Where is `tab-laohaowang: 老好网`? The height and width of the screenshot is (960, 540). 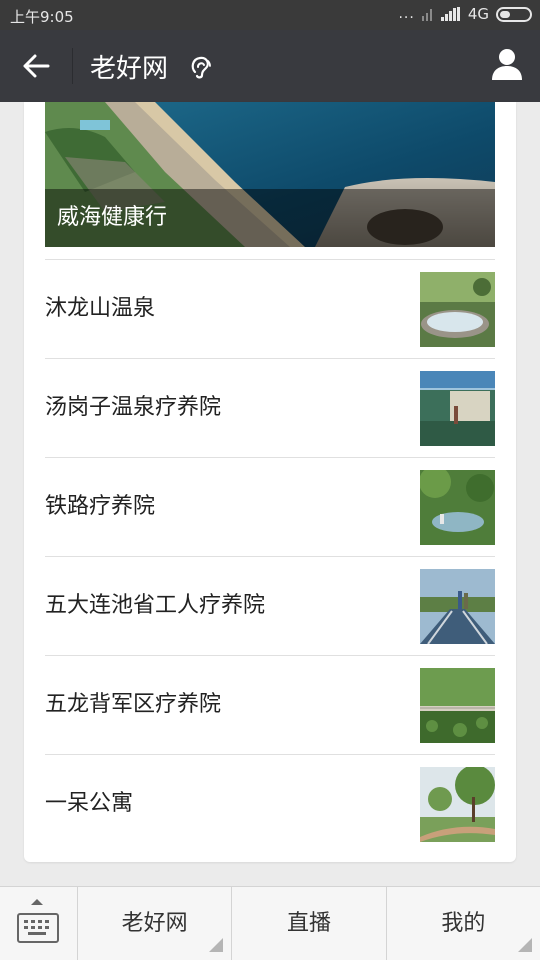 tab-laohaowang: 老好网 is located at coordinates (155, 923).